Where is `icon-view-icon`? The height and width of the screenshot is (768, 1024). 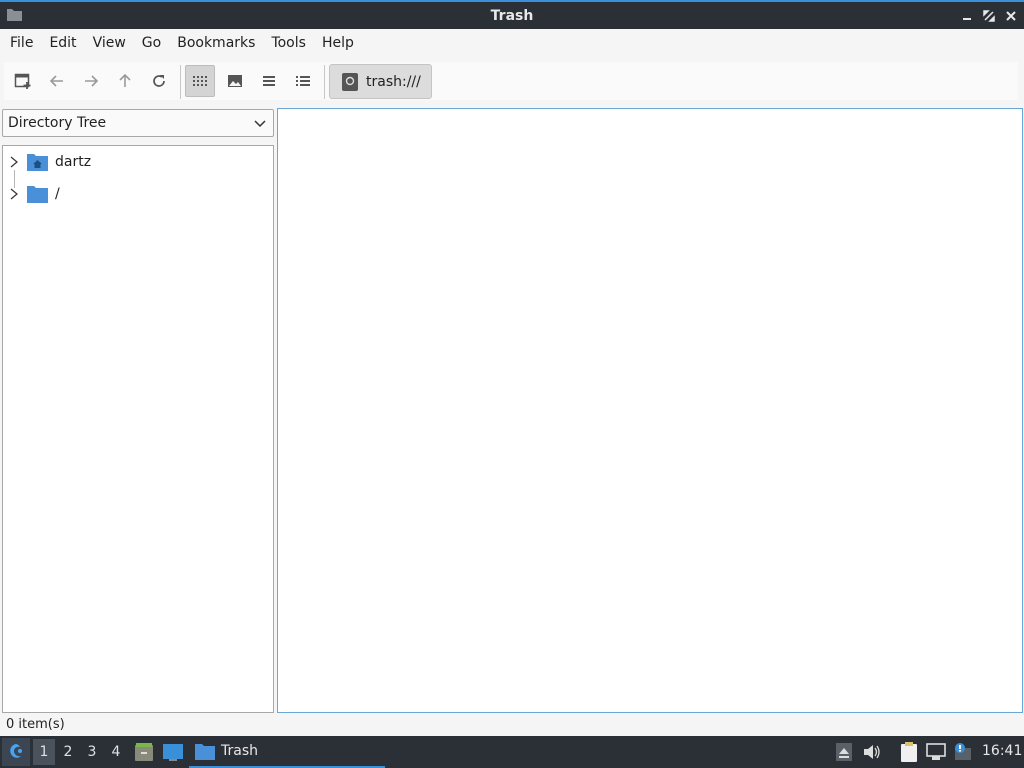
icon-view-icon is located at coordinates (200, 81).